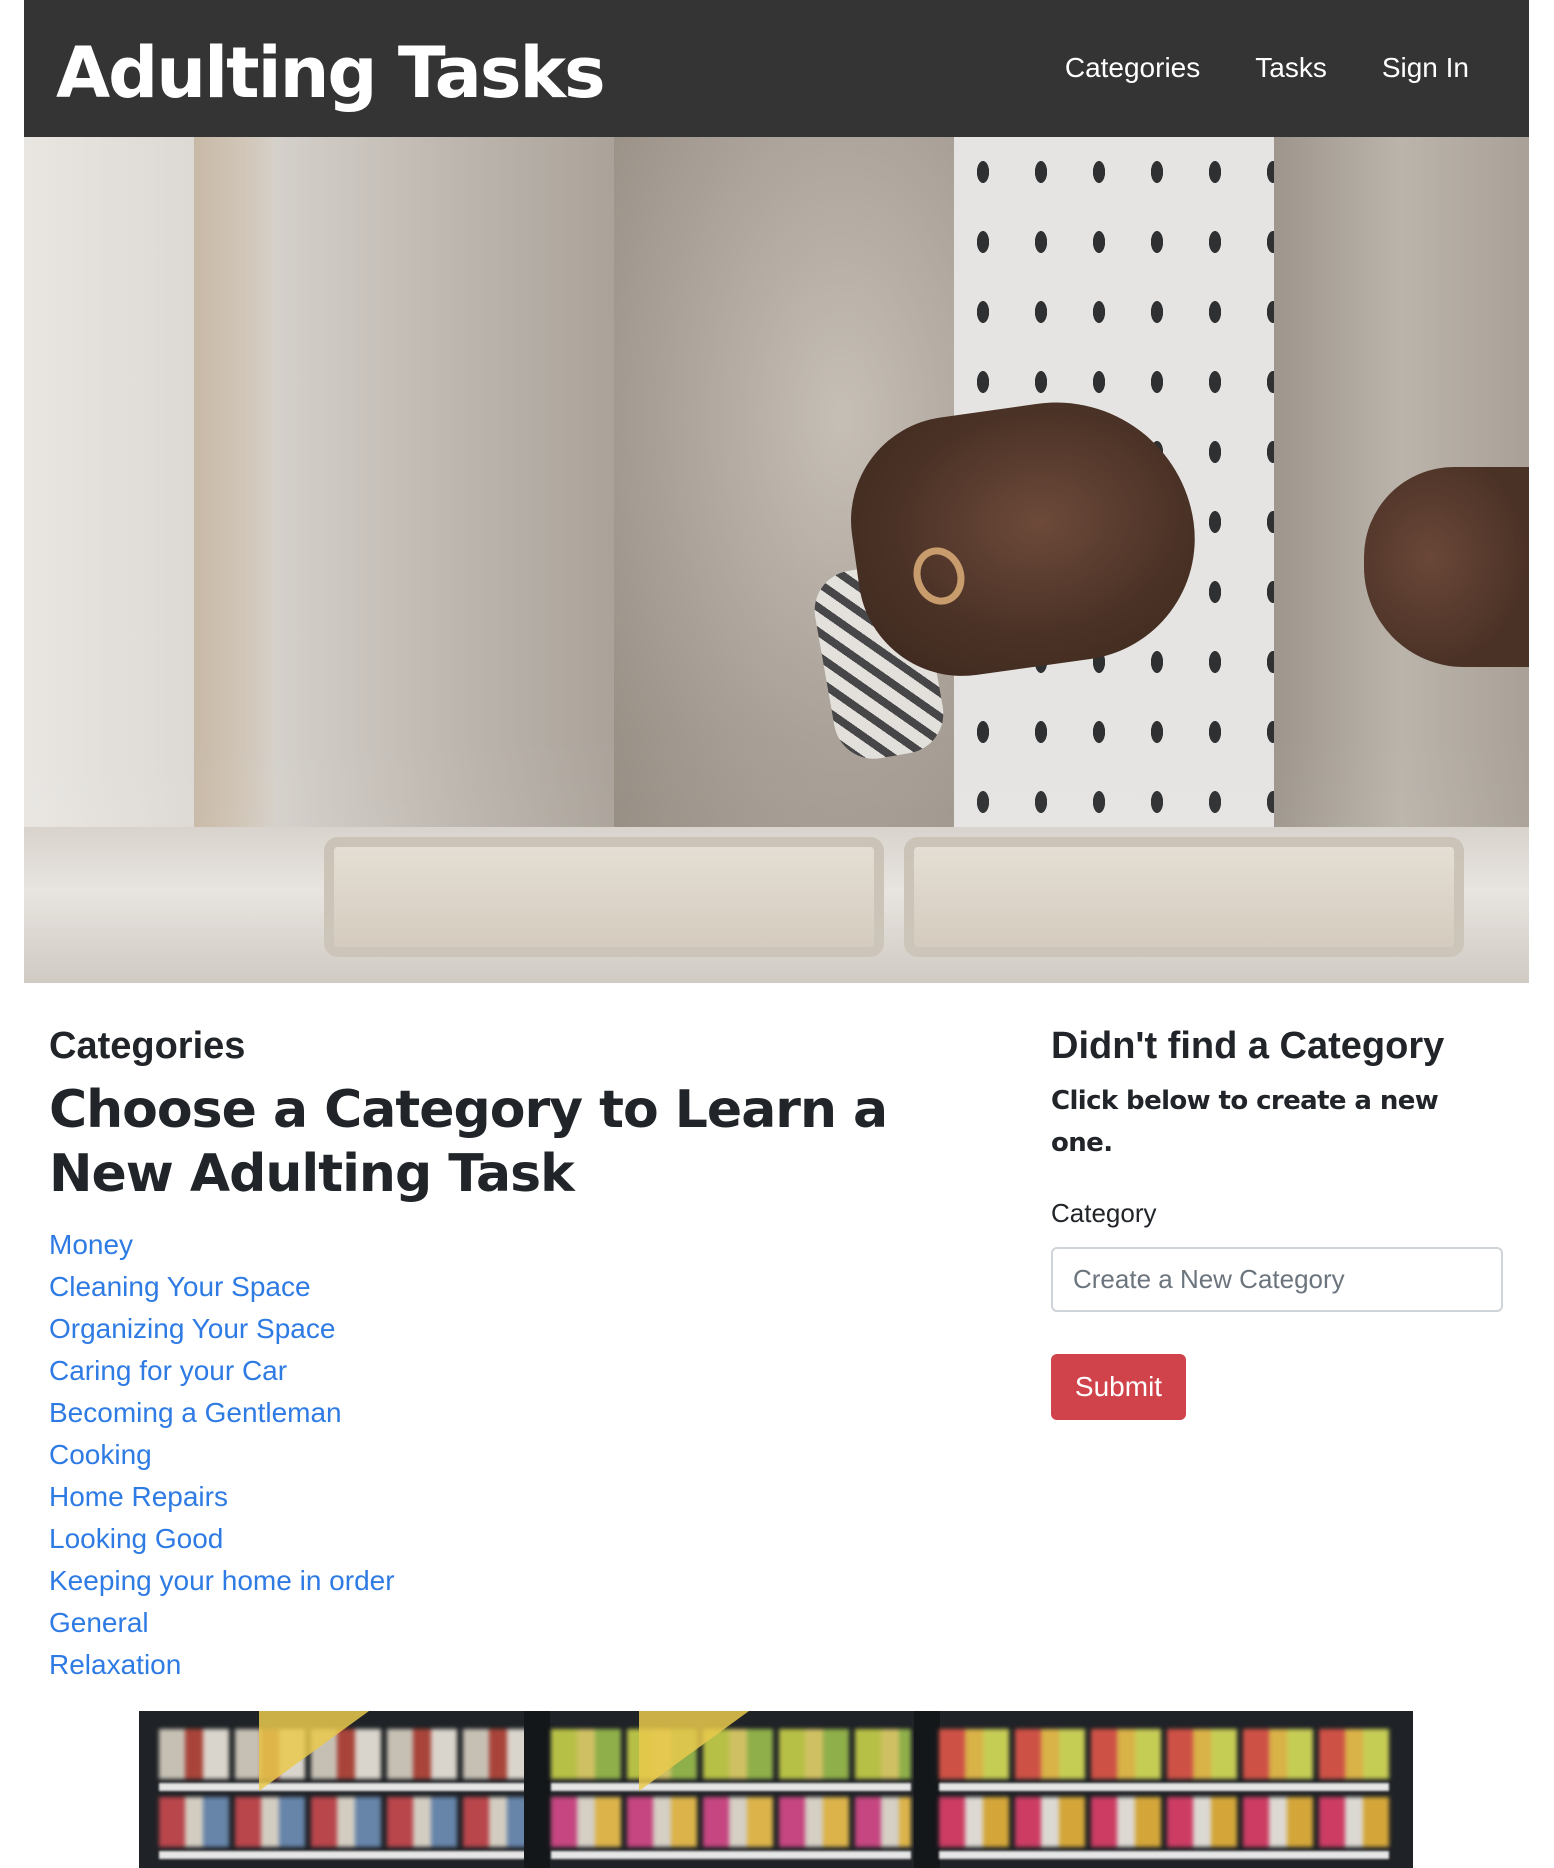  I want to click on list-item: Caring for your Car, so click(222, 1372).